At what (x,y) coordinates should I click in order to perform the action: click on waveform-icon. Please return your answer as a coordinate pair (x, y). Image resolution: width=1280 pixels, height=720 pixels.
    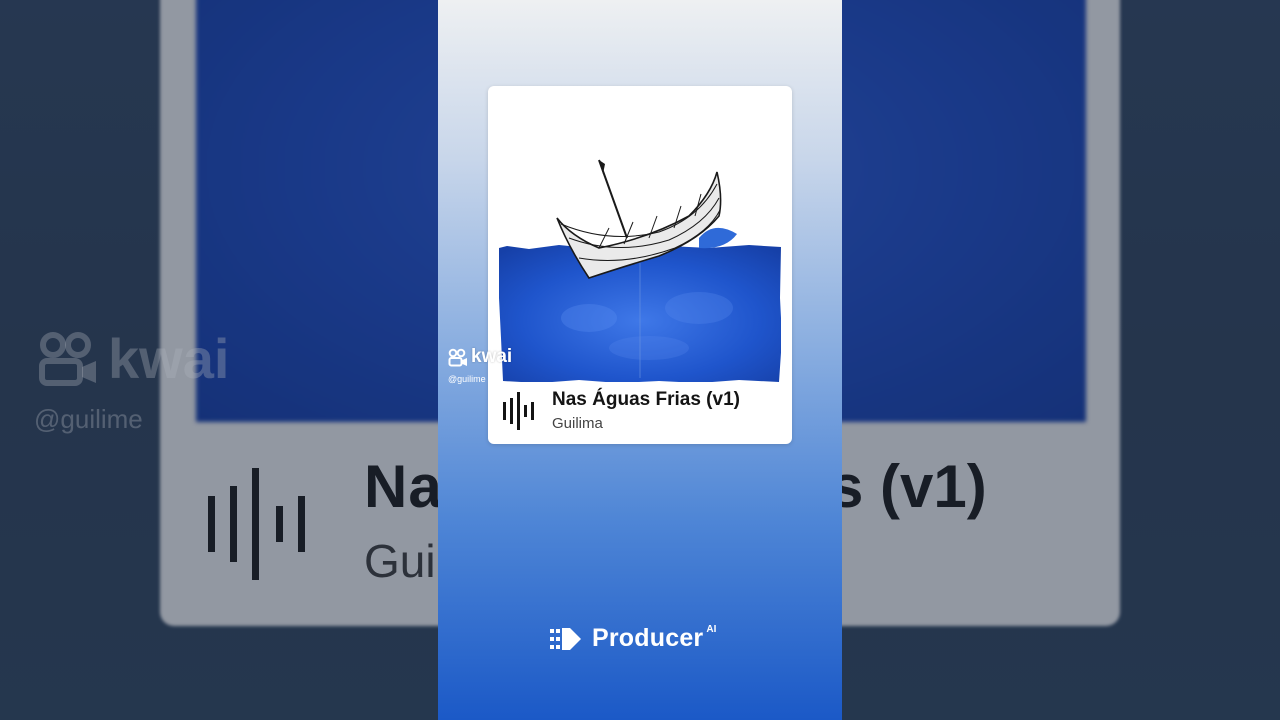
    Looking at the image, I should click on (518, 411).